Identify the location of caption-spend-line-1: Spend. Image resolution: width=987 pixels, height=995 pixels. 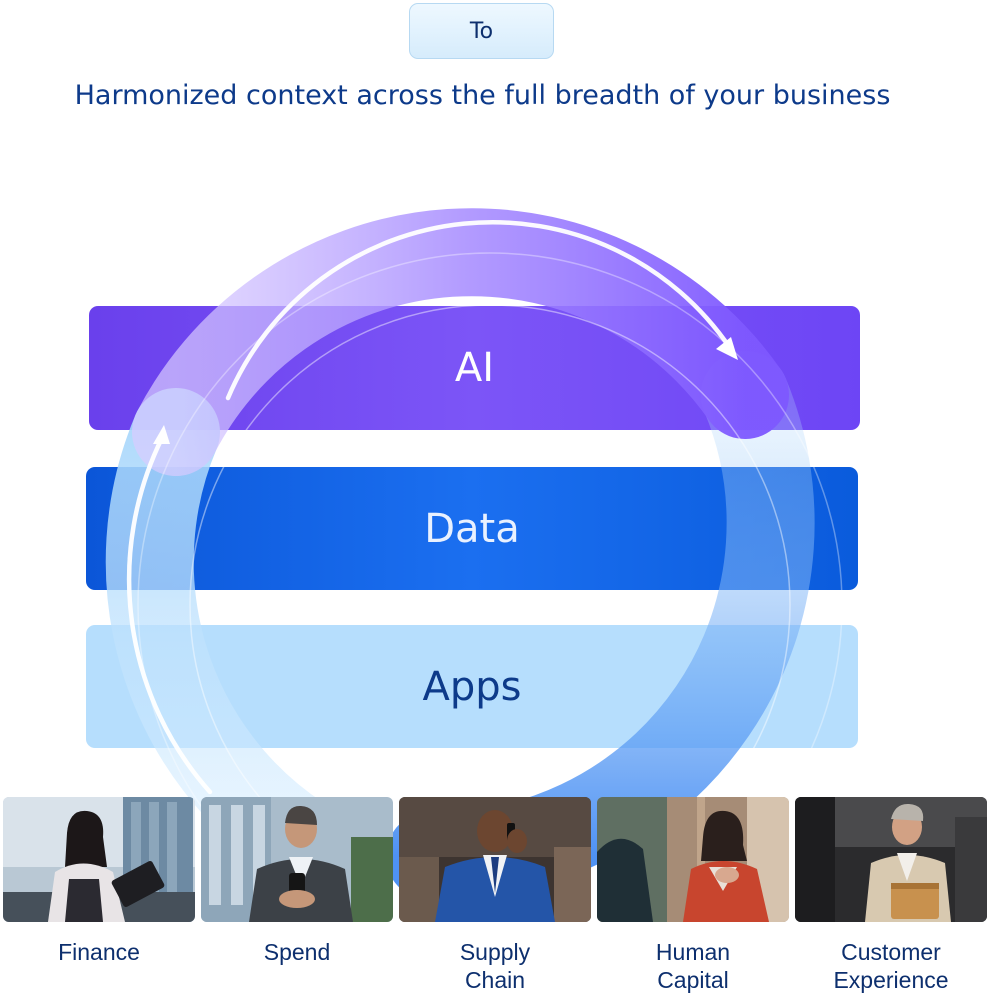
(297, 952).